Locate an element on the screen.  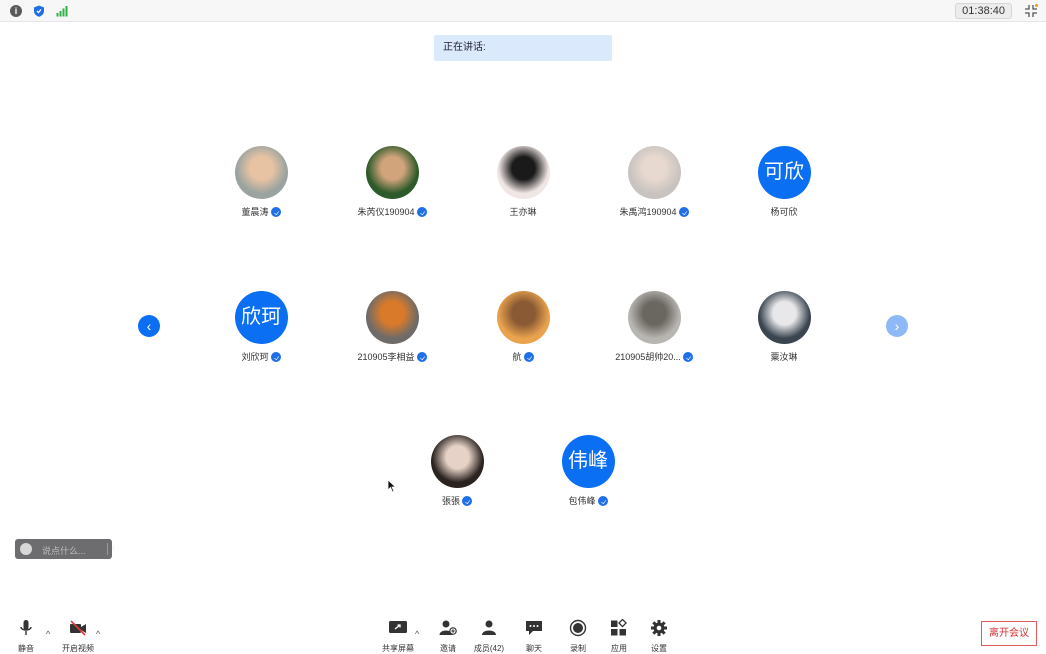
participant-tile: 粟汝琳 is located at coordinates (784, 327).